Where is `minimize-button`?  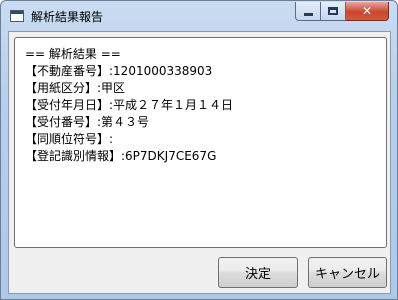 minimize-button is located at coordinates (308, 11).